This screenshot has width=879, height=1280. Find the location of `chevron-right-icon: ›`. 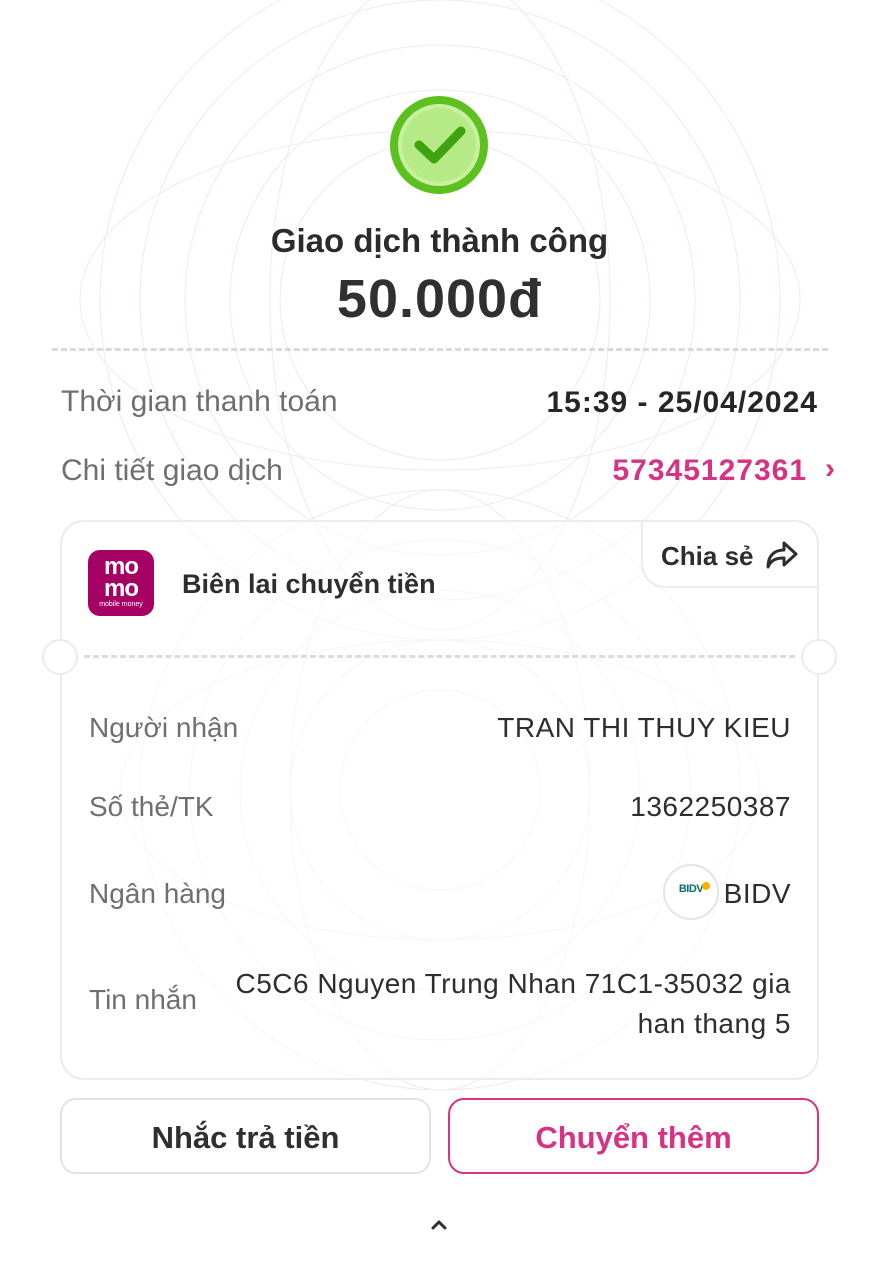

chevron-right-icon: › is located at coordinates (830, 469).